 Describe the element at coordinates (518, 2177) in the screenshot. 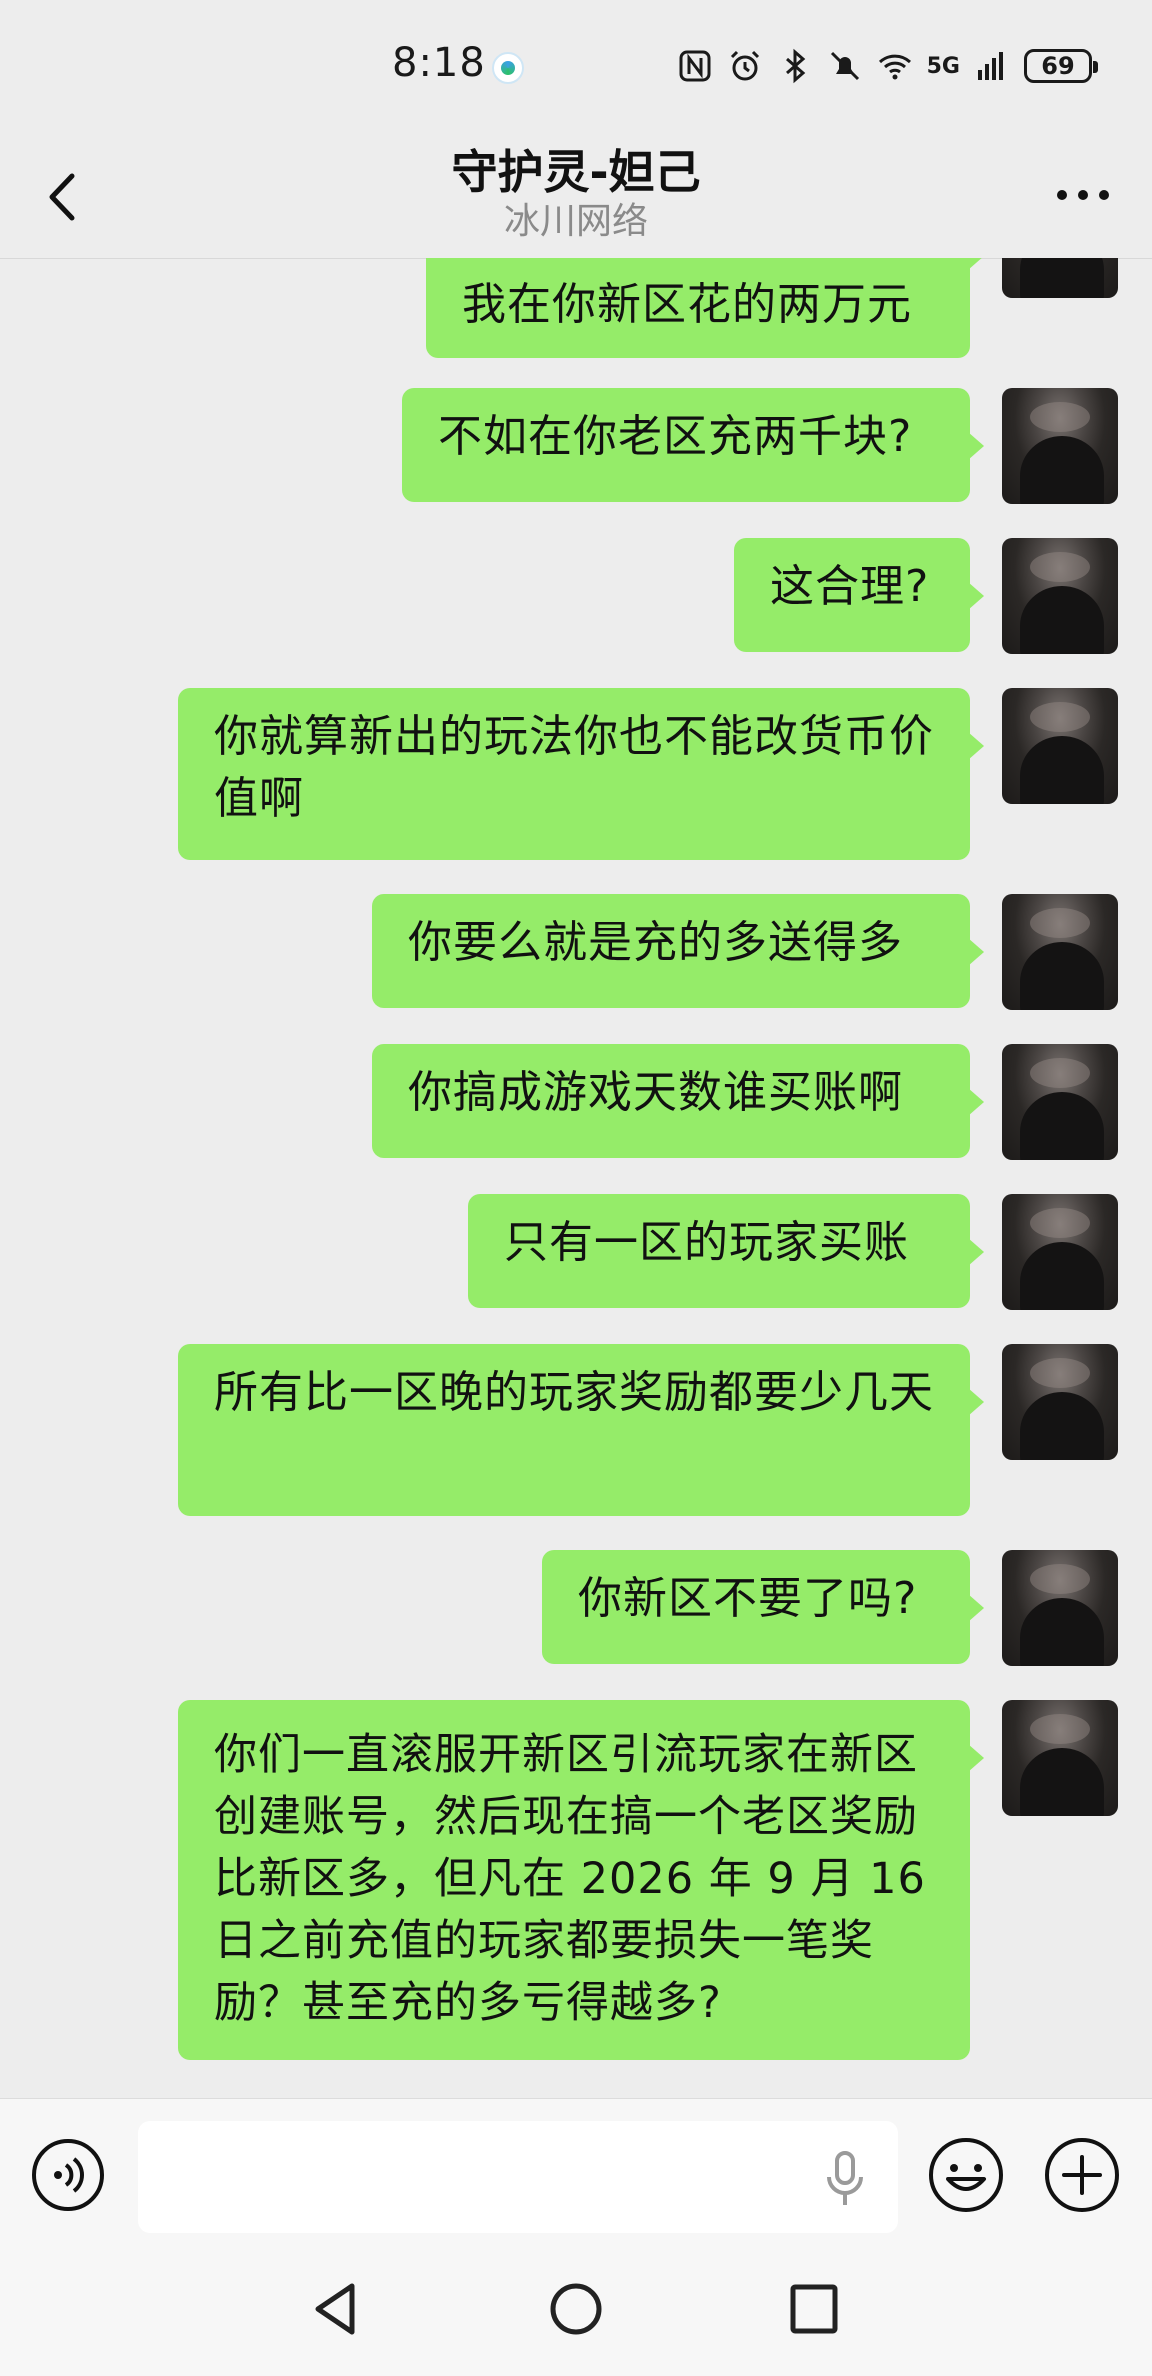

I see `message-input` at that location.